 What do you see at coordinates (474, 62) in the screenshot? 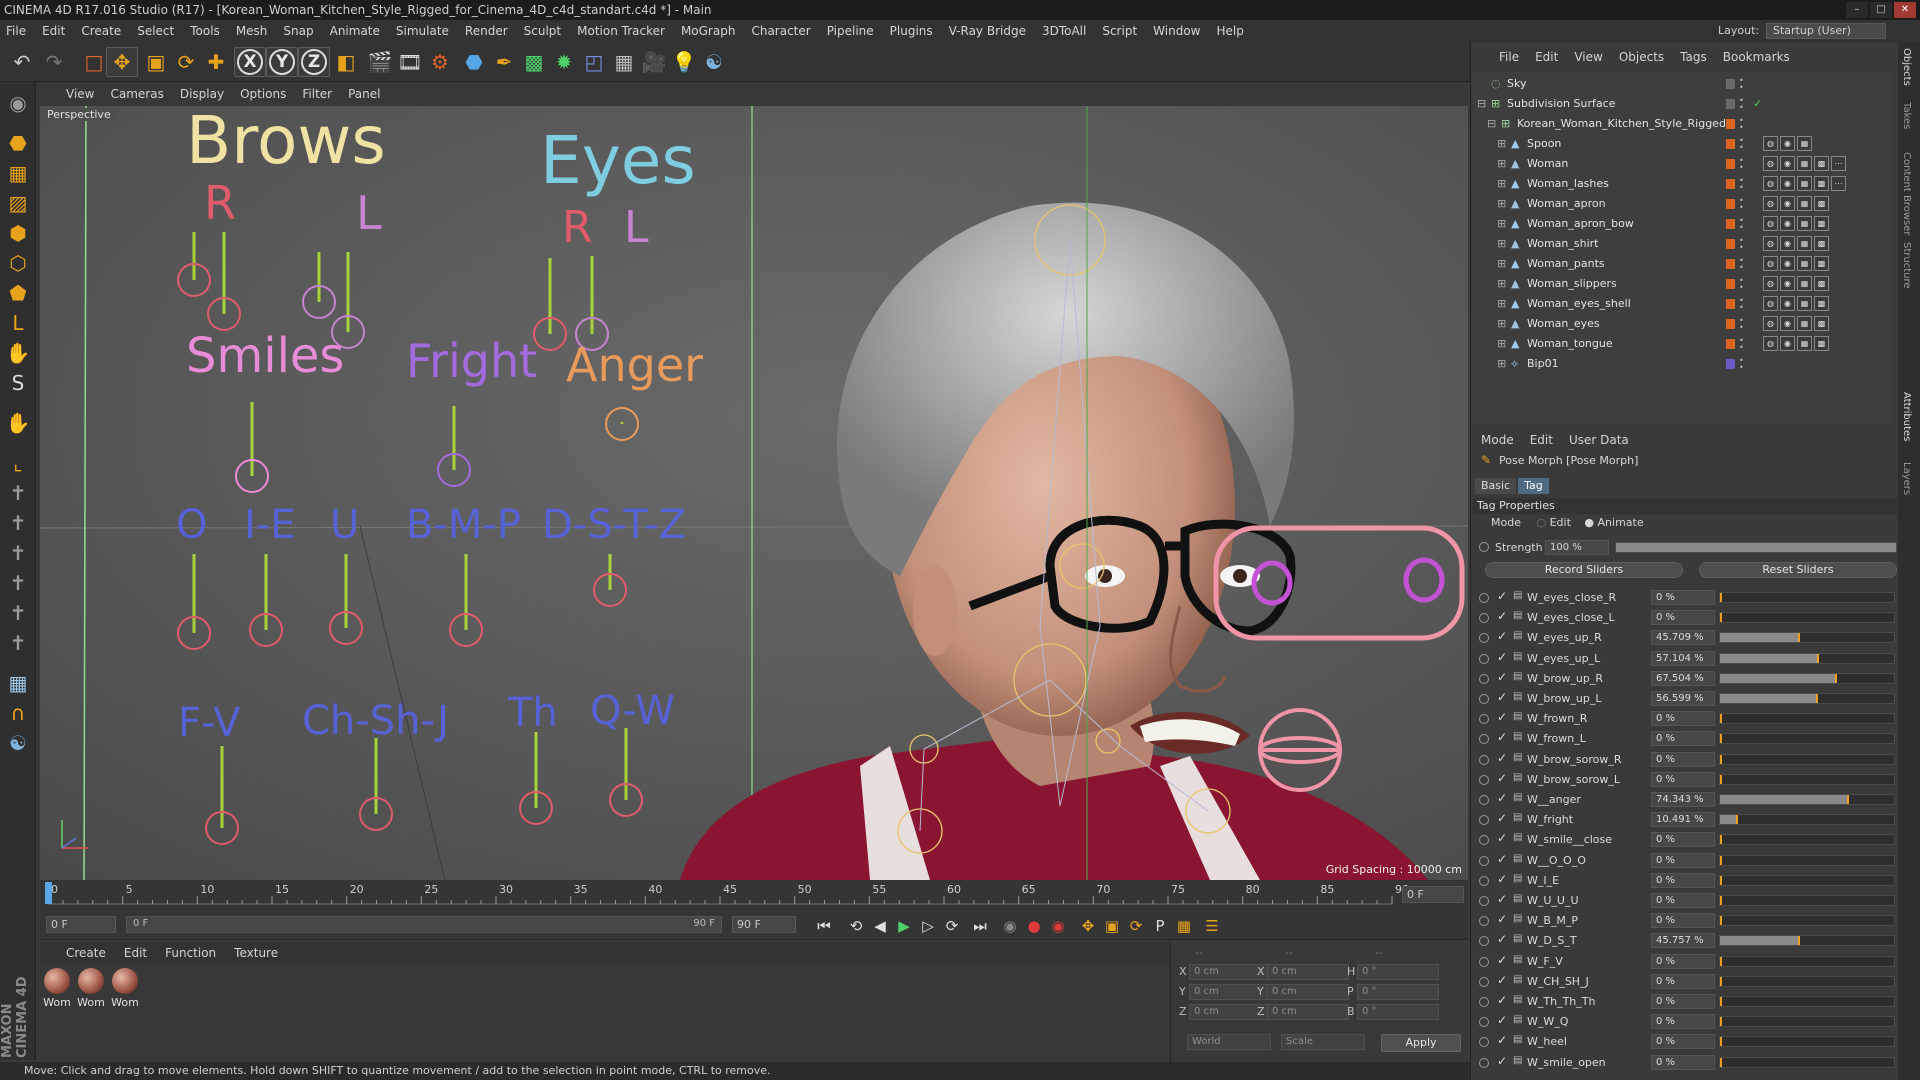
I see `cube-primitive-icon: ⬣` at bounding box center [474, 62].